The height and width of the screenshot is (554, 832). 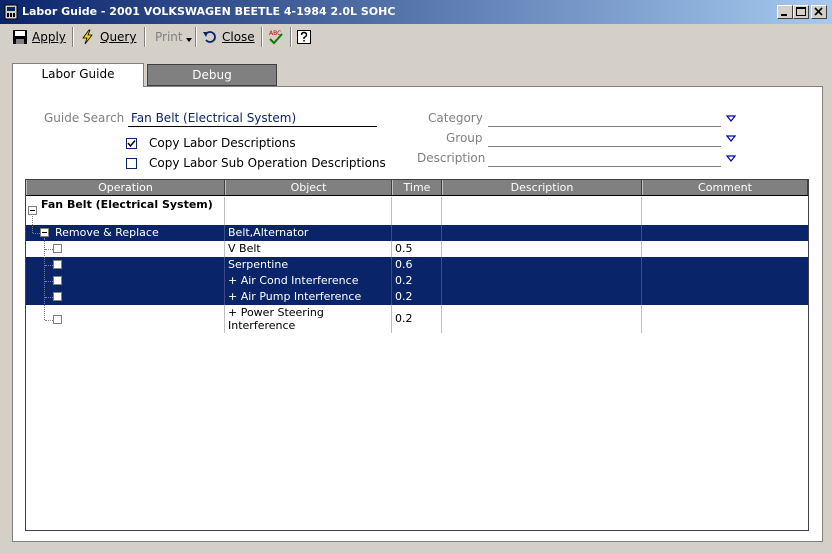 What do you see at coordinates (725, 187) in the screenshot?
I see `column-header-comment: Comment` at bounding box center [725, 187].